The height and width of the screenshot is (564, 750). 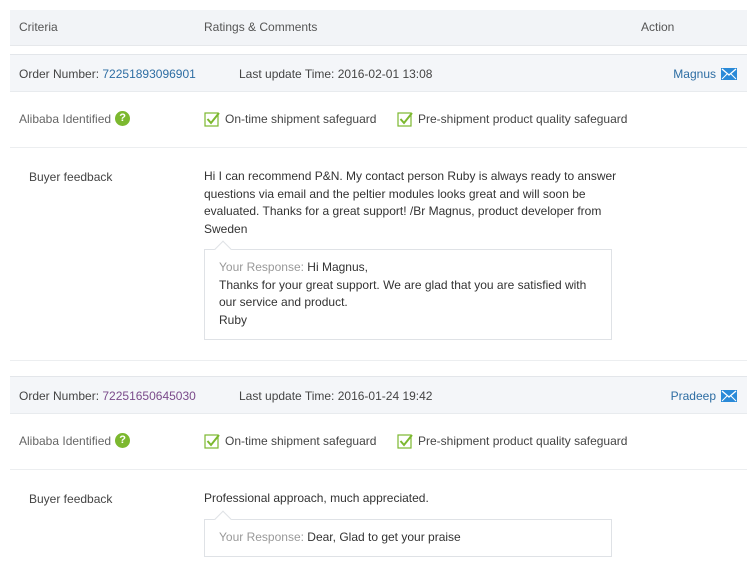 What do you see at coordinates (261, 27) in the screenshot?
I see `ratings-header: Ratings & Comments` at bounding box center [261, 27].